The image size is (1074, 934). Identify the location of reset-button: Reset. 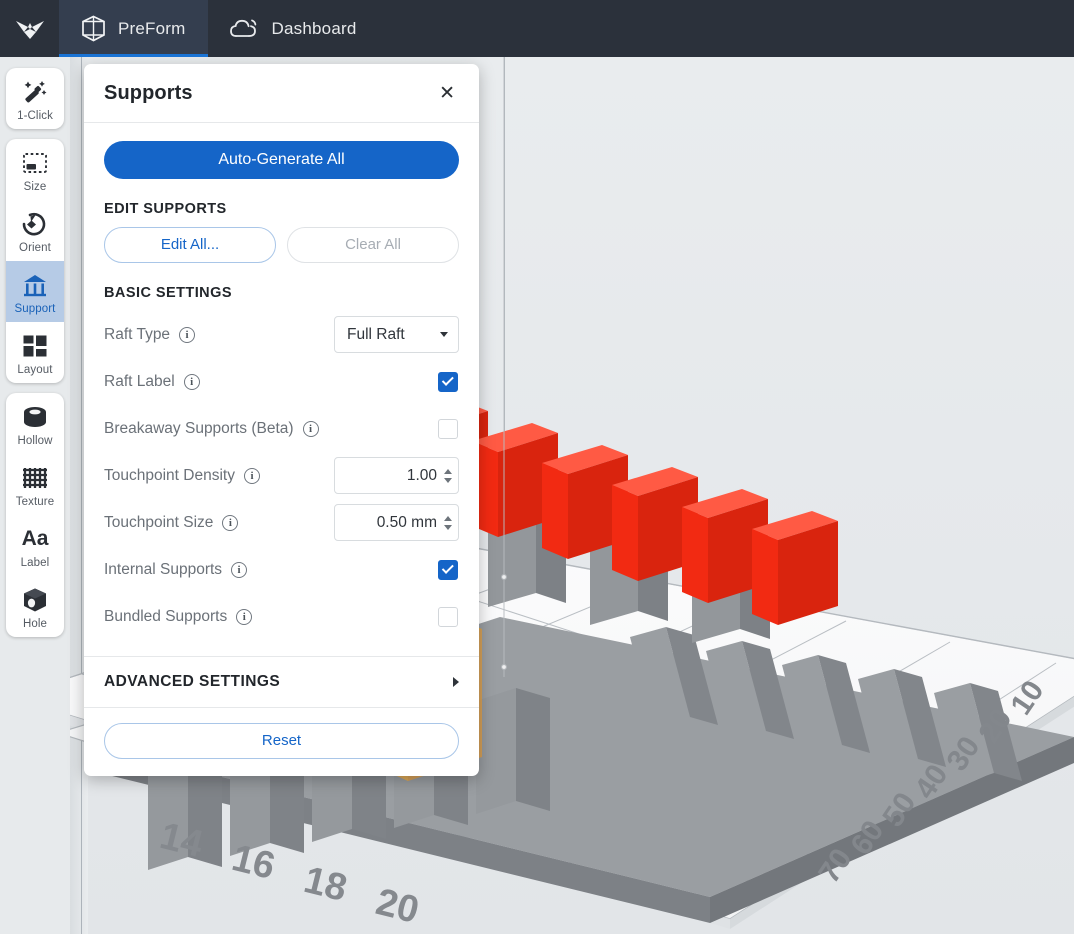
(281, 741).